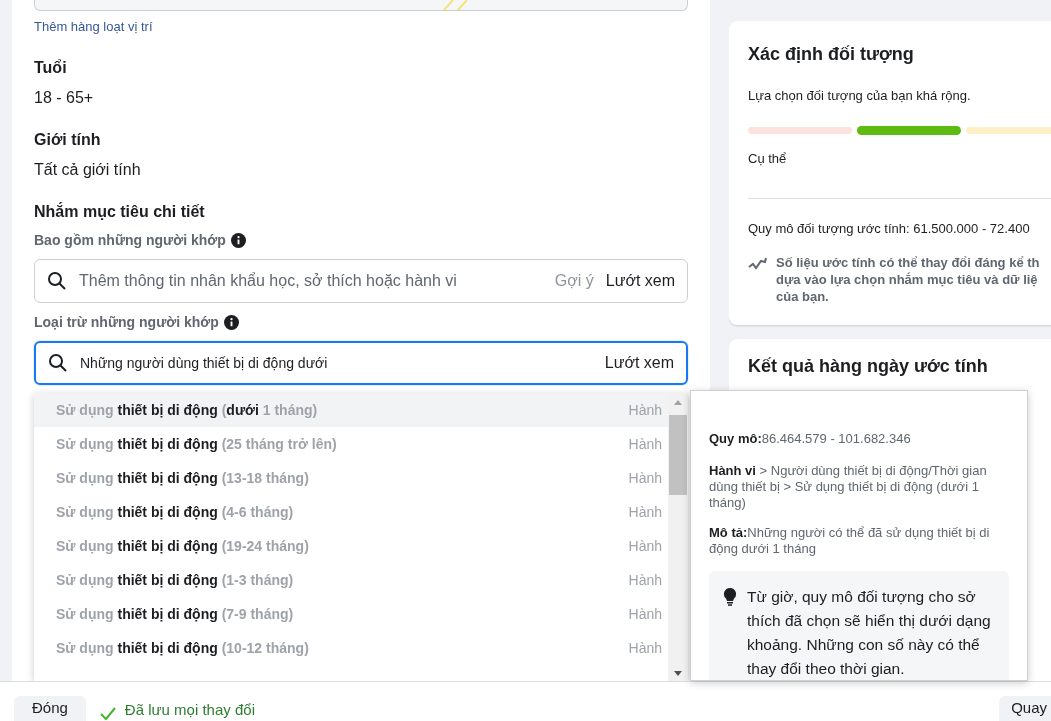 Image resolution: width=1051 pixels, height=721 pixels. I want to click on suggestion-text: Sử dụng thiết bị di động (dưới 1 tháng), so click(187, 410).